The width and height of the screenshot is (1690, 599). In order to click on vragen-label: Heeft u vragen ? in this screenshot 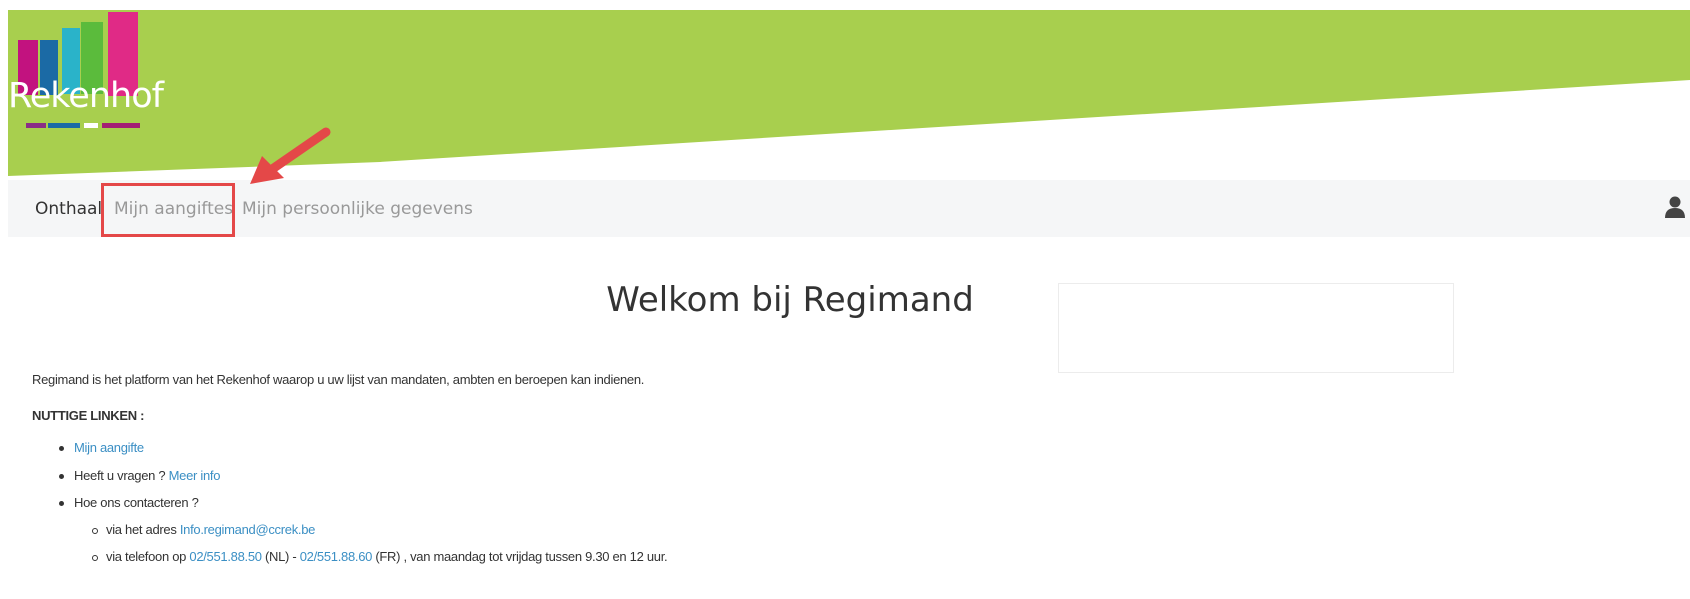, I will do `click(121, 475)`.